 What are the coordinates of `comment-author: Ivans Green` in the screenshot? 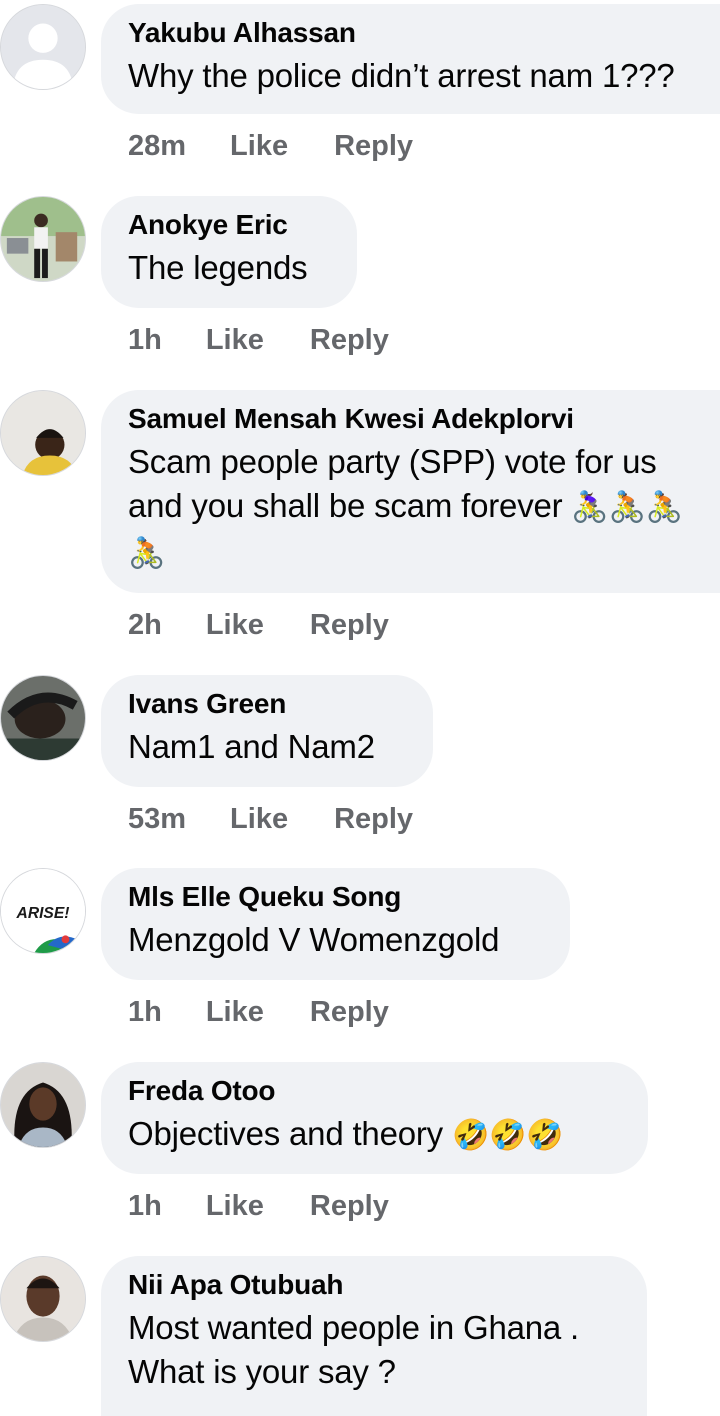 It's located at (267, 704).